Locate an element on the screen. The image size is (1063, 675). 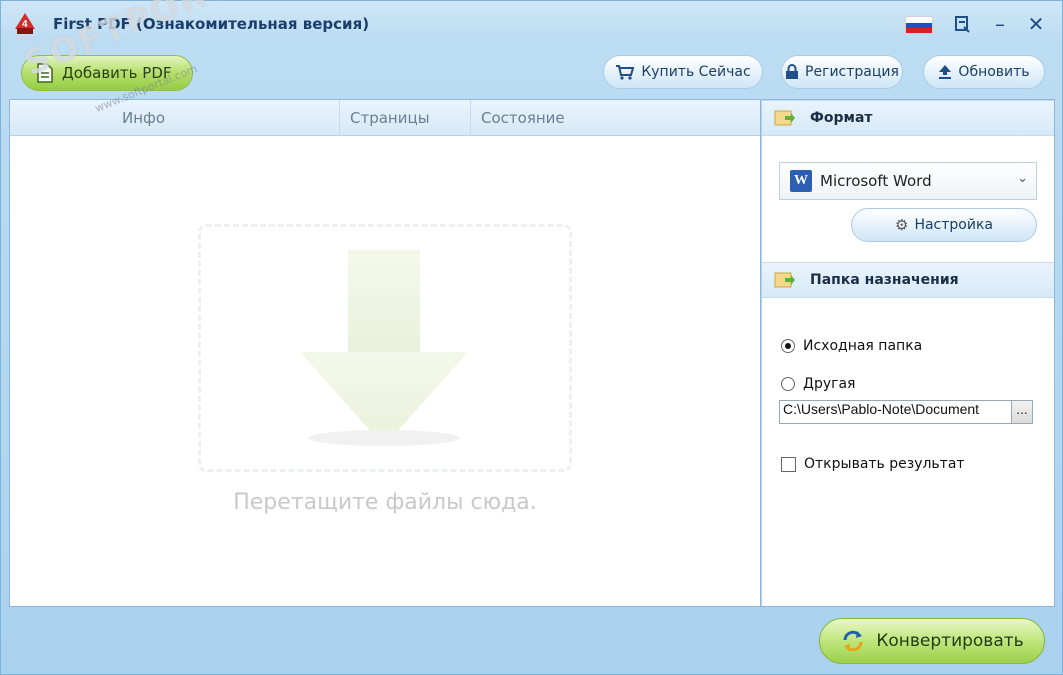
add-pdf-button: Добавить PDF is located at coordinates (107, 73).